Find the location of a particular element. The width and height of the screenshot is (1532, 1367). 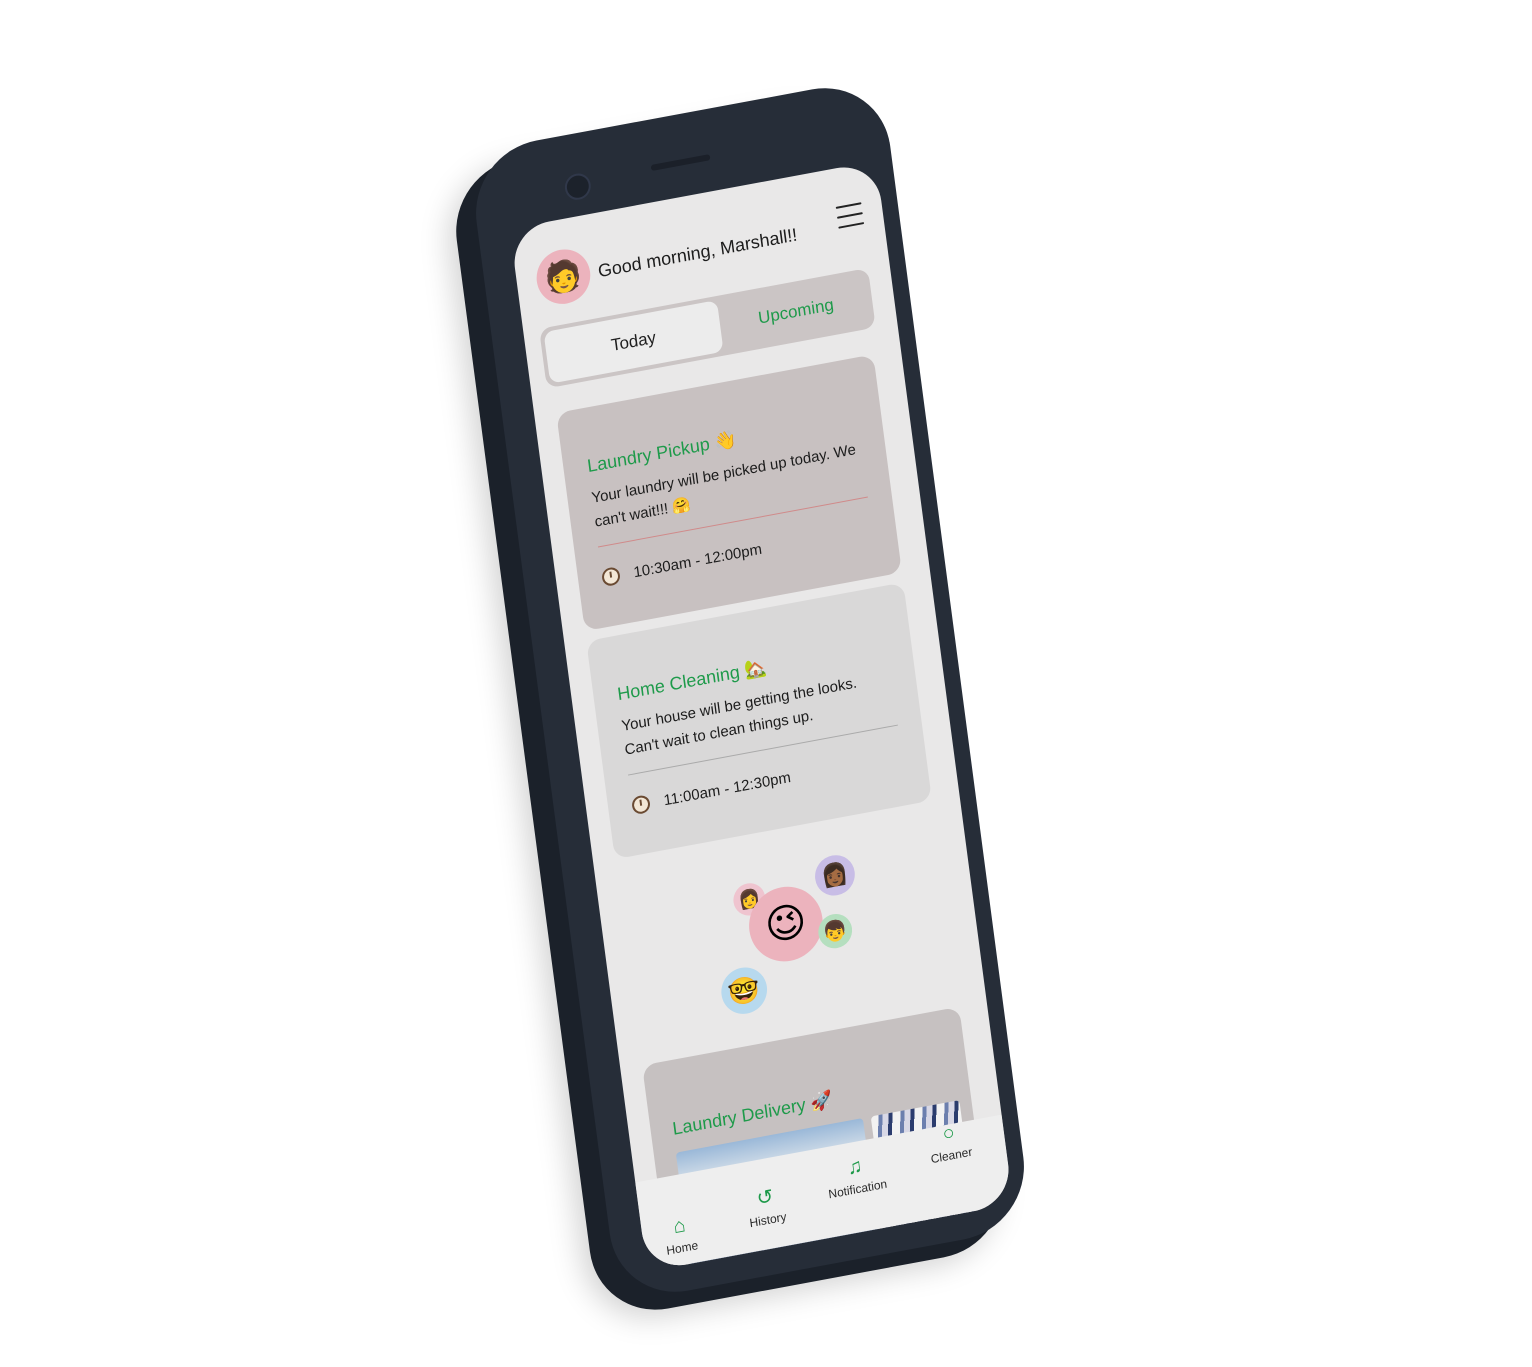

phone-speaker is located at coordinates (680, 163).